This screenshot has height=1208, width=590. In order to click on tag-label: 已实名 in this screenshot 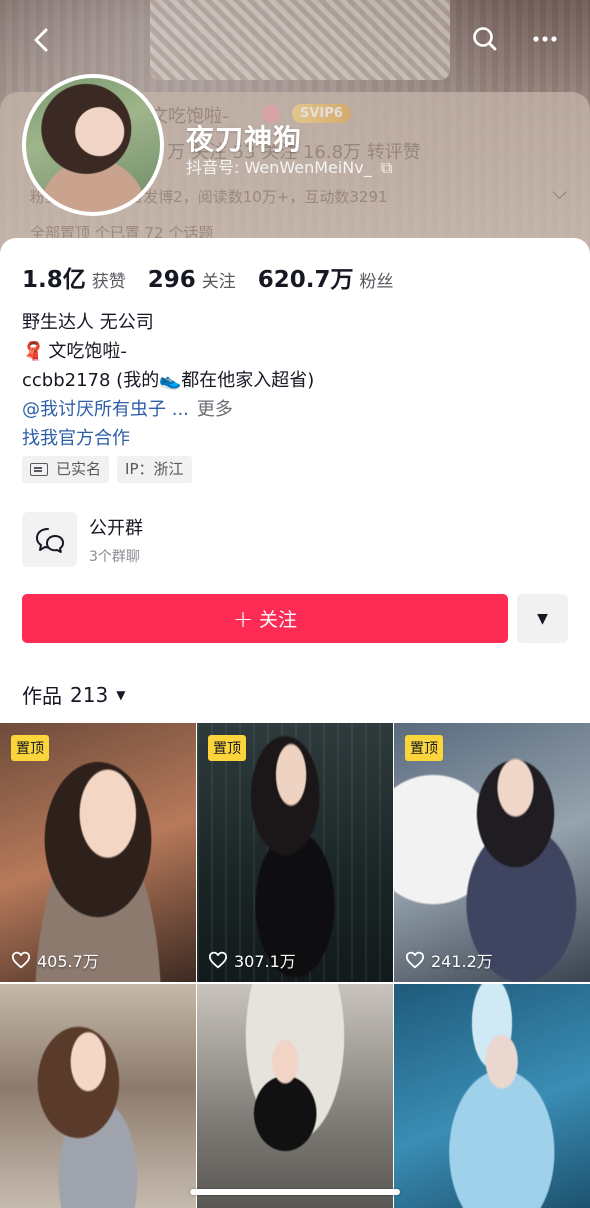, I will do `click(79, 469)`.